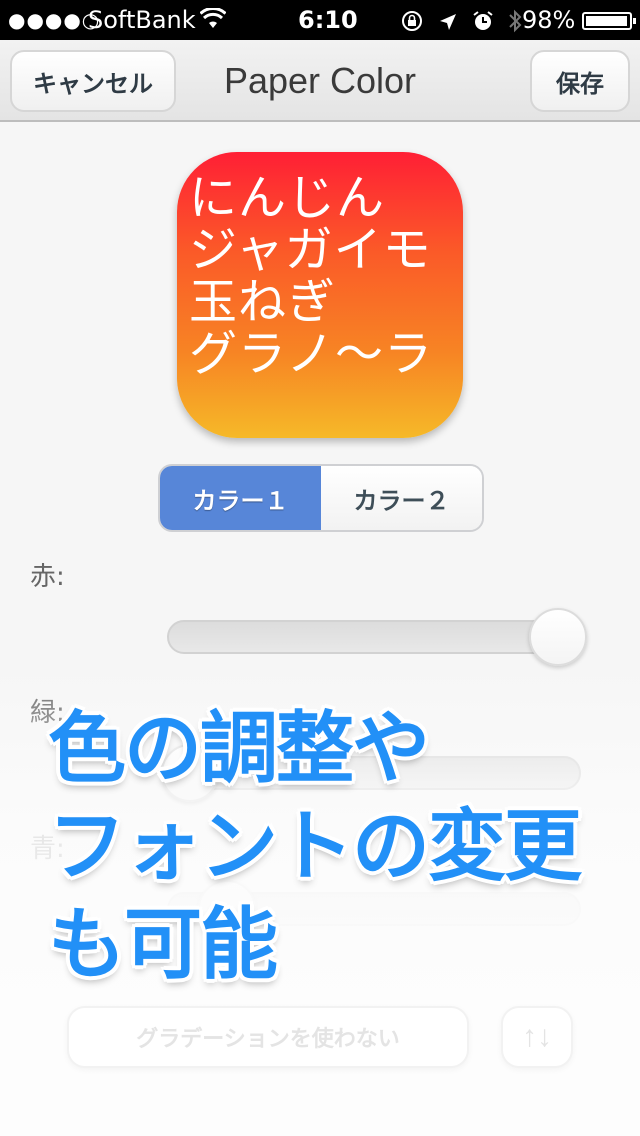 Image resolution: width=640 pixels, height=1136 pixels. Describe the element at coordinates (163, 945) in the screenshot. I see `promo-line: も可能` at that location.